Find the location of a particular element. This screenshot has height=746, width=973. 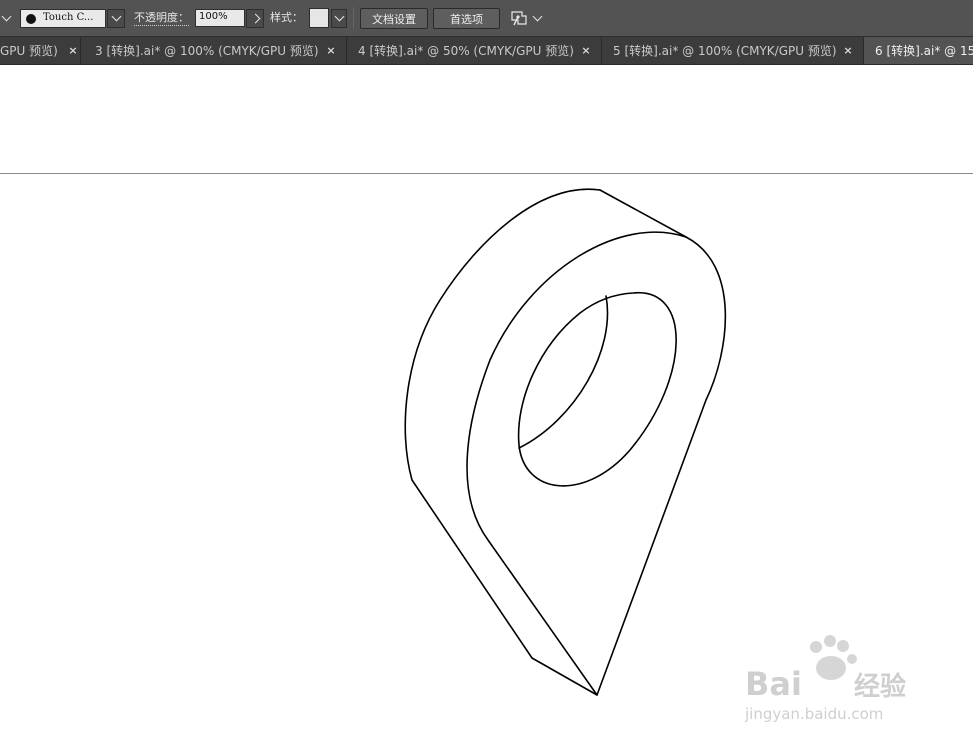

style-swatch is located at coordinates (319, 18).